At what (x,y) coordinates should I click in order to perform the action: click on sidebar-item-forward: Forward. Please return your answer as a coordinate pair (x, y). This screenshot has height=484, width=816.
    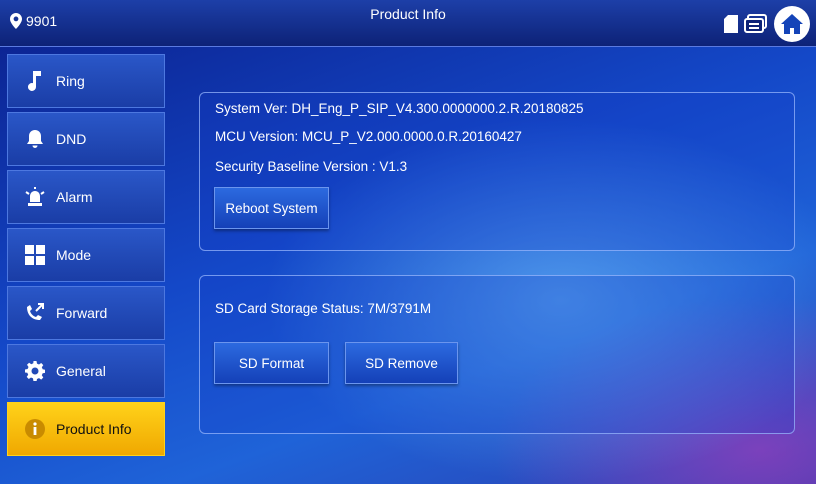
    Looking at the image, I should click on (86, 313).